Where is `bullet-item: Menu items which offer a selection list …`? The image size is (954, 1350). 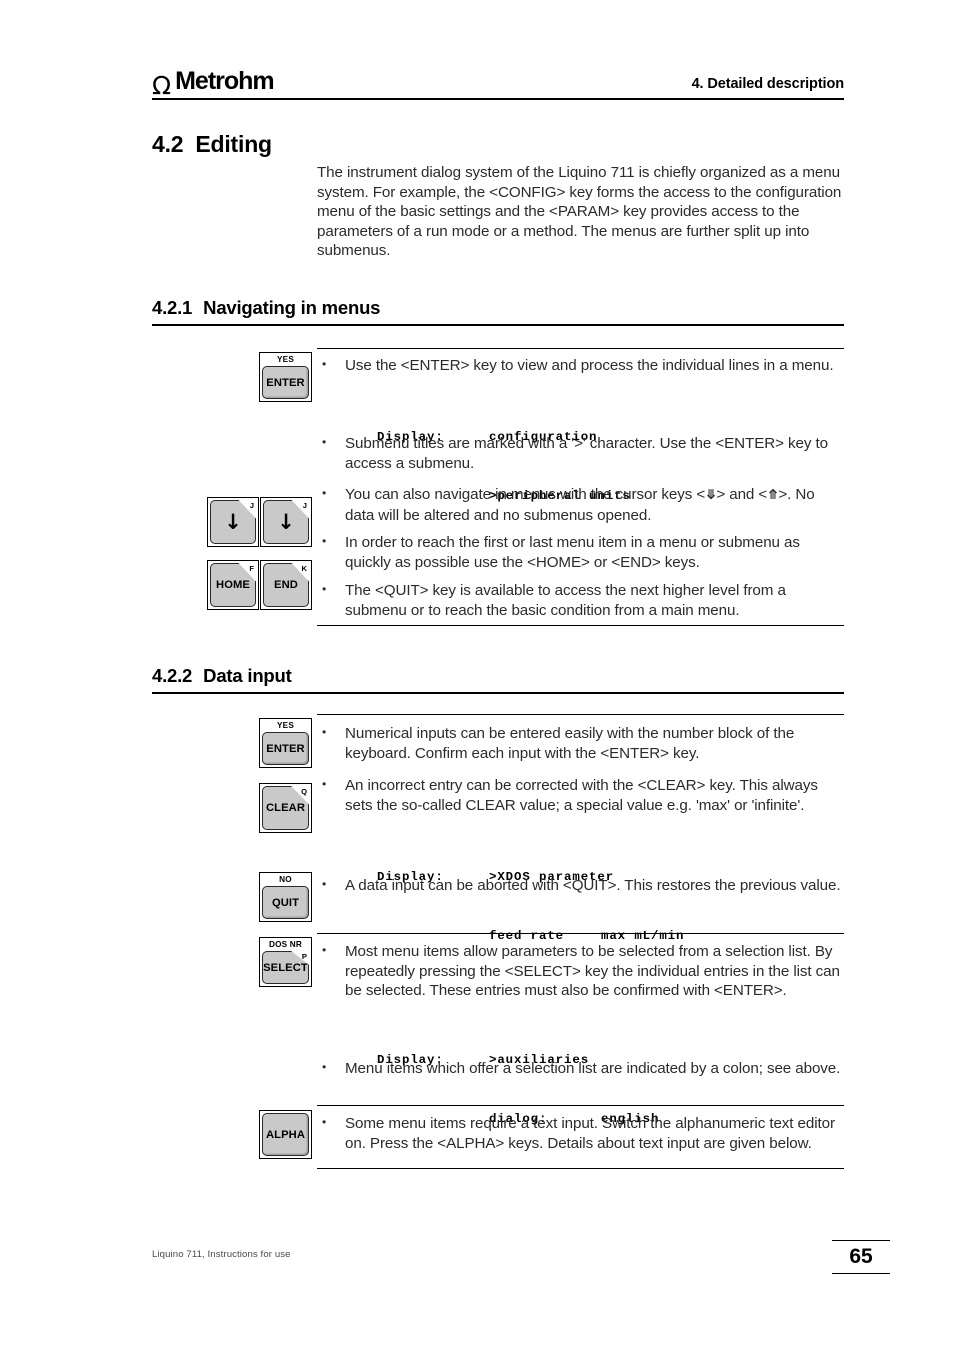
bullet-item: Menu items which offer a selection list … is located at coordinates (581, 1068).